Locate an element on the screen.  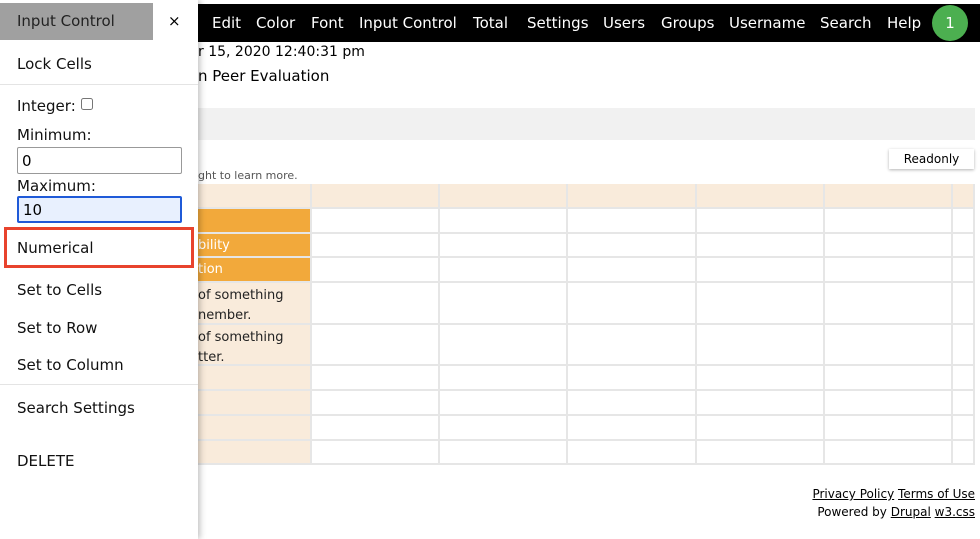
nav-search: Search is located at coordinates (846, 23).